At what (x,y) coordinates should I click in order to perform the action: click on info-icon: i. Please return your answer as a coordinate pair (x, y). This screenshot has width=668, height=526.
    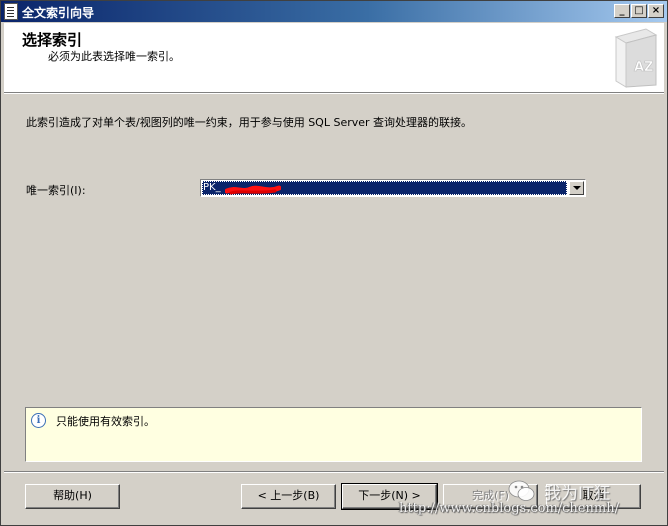
    Looking at the image, I should click on (38, 420).